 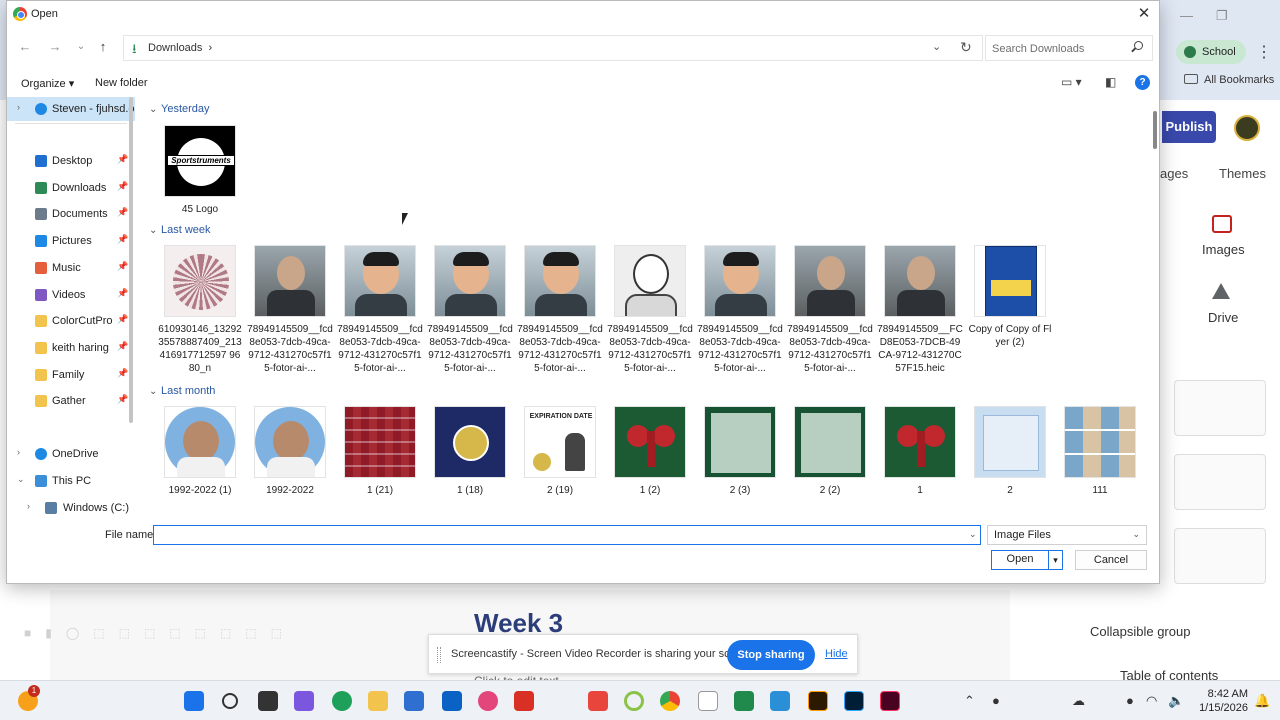 What do you see at coordinates (1223, 701) in the screenshot?
I see `clock: 8:42 AM 1/15/2026` at bounding box center [1223, 701].